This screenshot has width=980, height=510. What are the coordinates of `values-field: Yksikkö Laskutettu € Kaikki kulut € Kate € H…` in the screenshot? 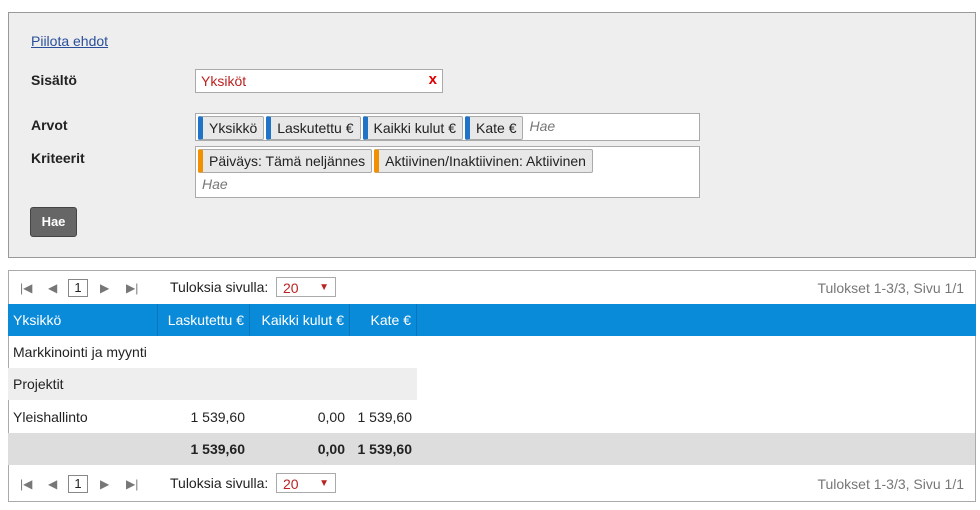 It's located at (447, 127).